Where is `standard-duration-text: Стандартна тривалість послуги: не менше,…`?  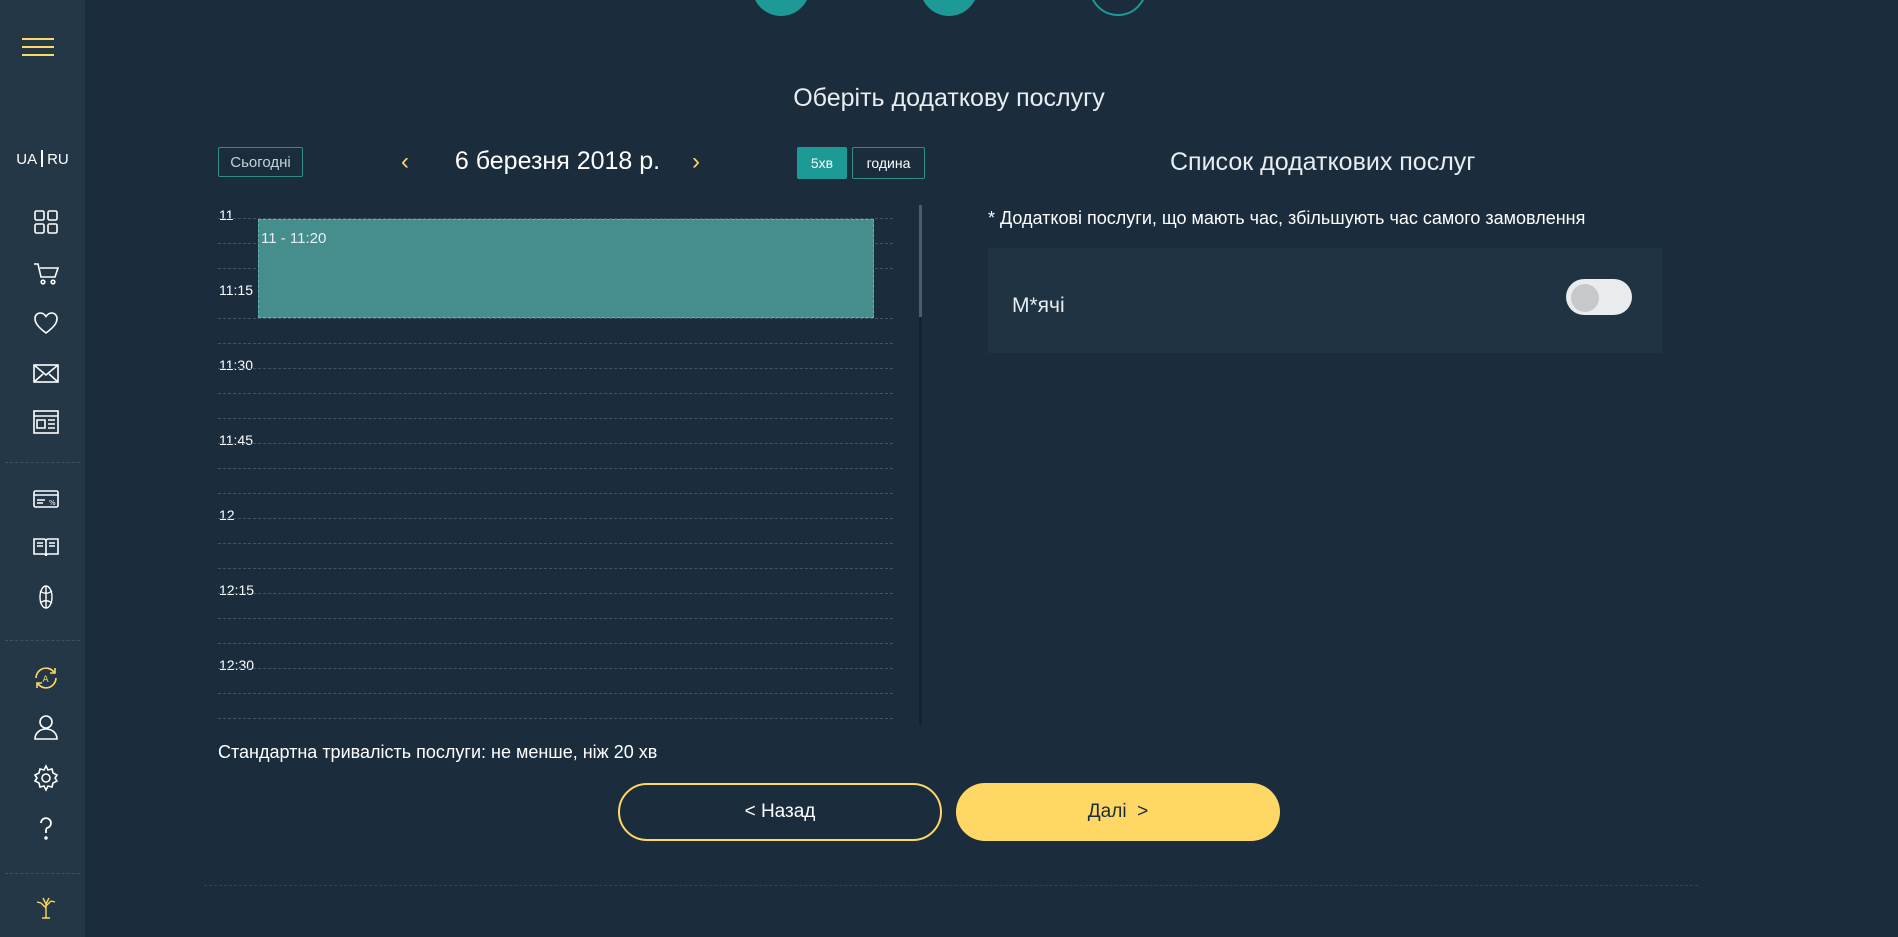
standard-duration-text: Стандартна тривалість послуги: не менше,… is located at coordinates (438, 752).